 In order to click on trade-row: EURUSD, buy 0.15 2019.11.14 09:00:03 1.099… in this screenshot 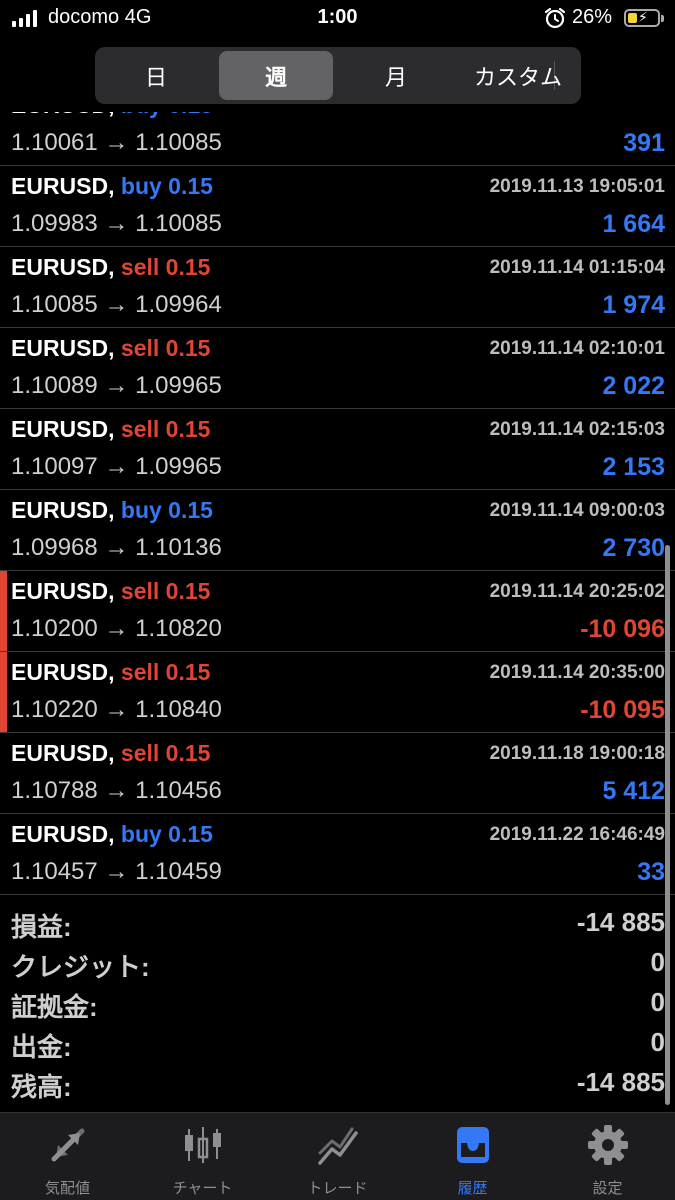, I will do `click(337, 530)`.